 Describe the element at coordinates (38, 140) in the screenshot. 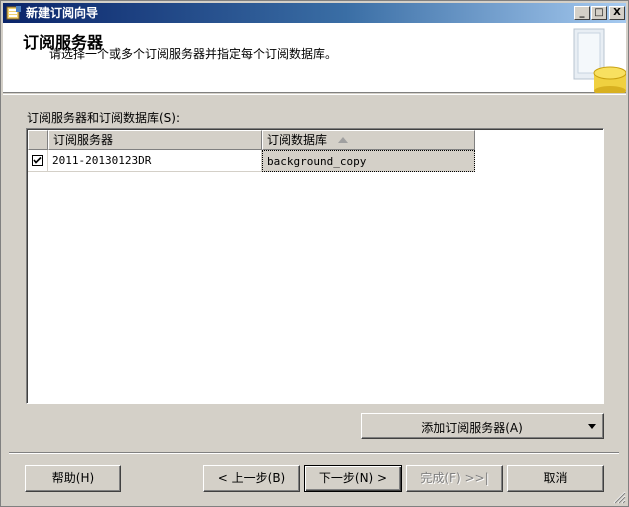

I see `select-column-header` at that location.